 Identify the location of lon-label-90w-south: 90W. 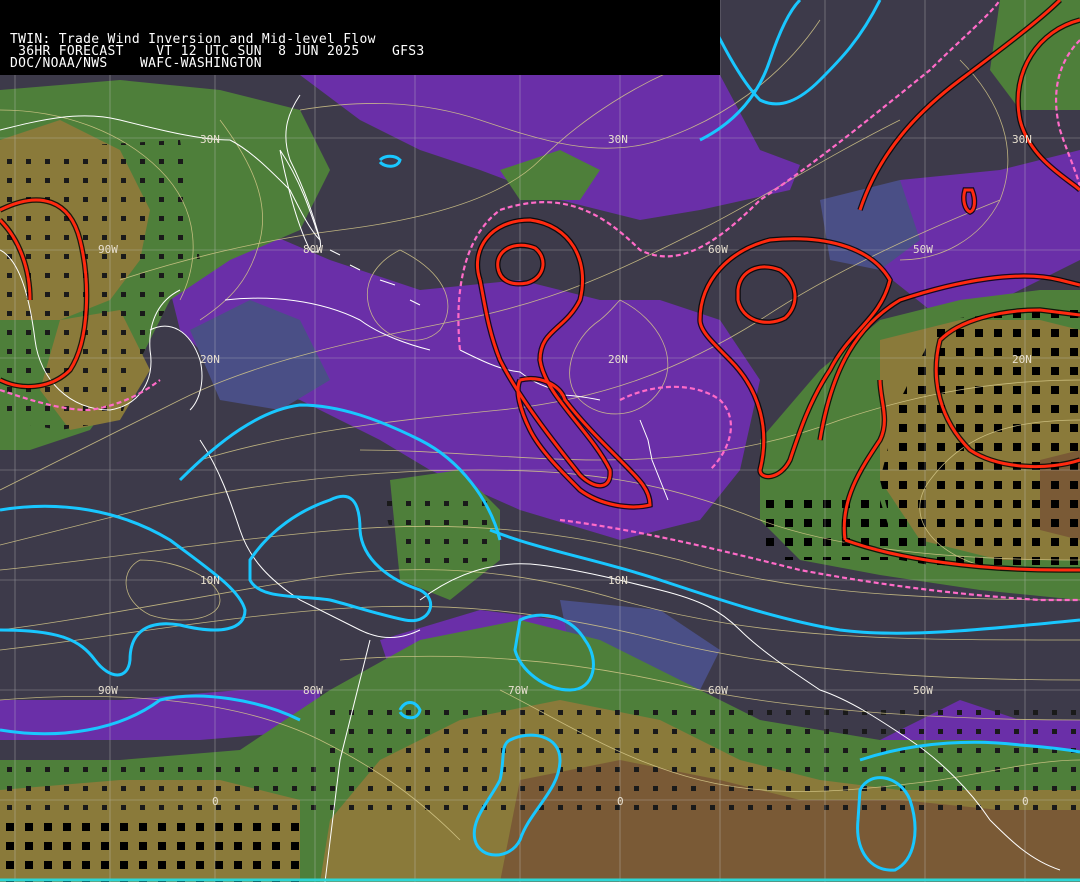
(108, 690).